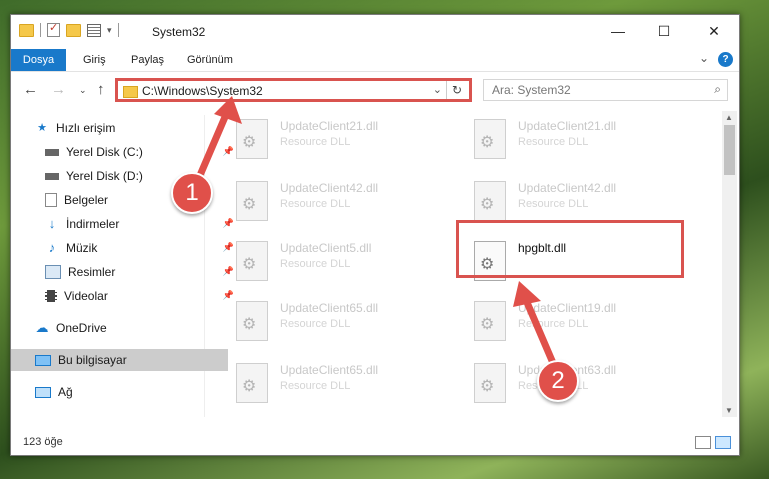 This screenshot has height=479, width=769. Describe the element at coordinates (723, 442) in the screenshot. I see `tiles-view-icon` at that location.